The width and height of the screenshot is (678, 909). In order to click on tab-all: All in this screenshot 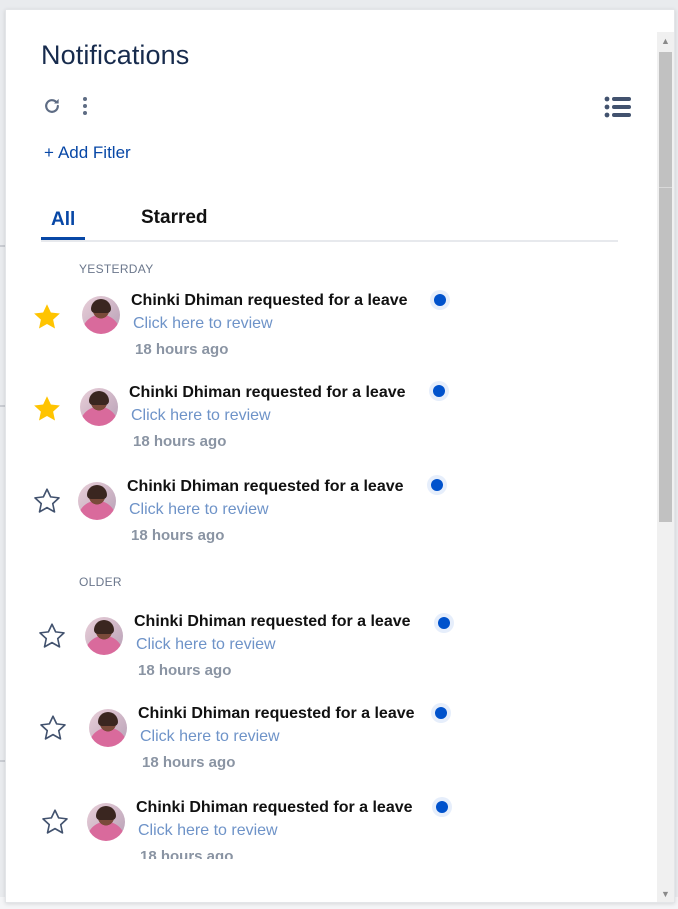, I will do `click(63, 220)`.